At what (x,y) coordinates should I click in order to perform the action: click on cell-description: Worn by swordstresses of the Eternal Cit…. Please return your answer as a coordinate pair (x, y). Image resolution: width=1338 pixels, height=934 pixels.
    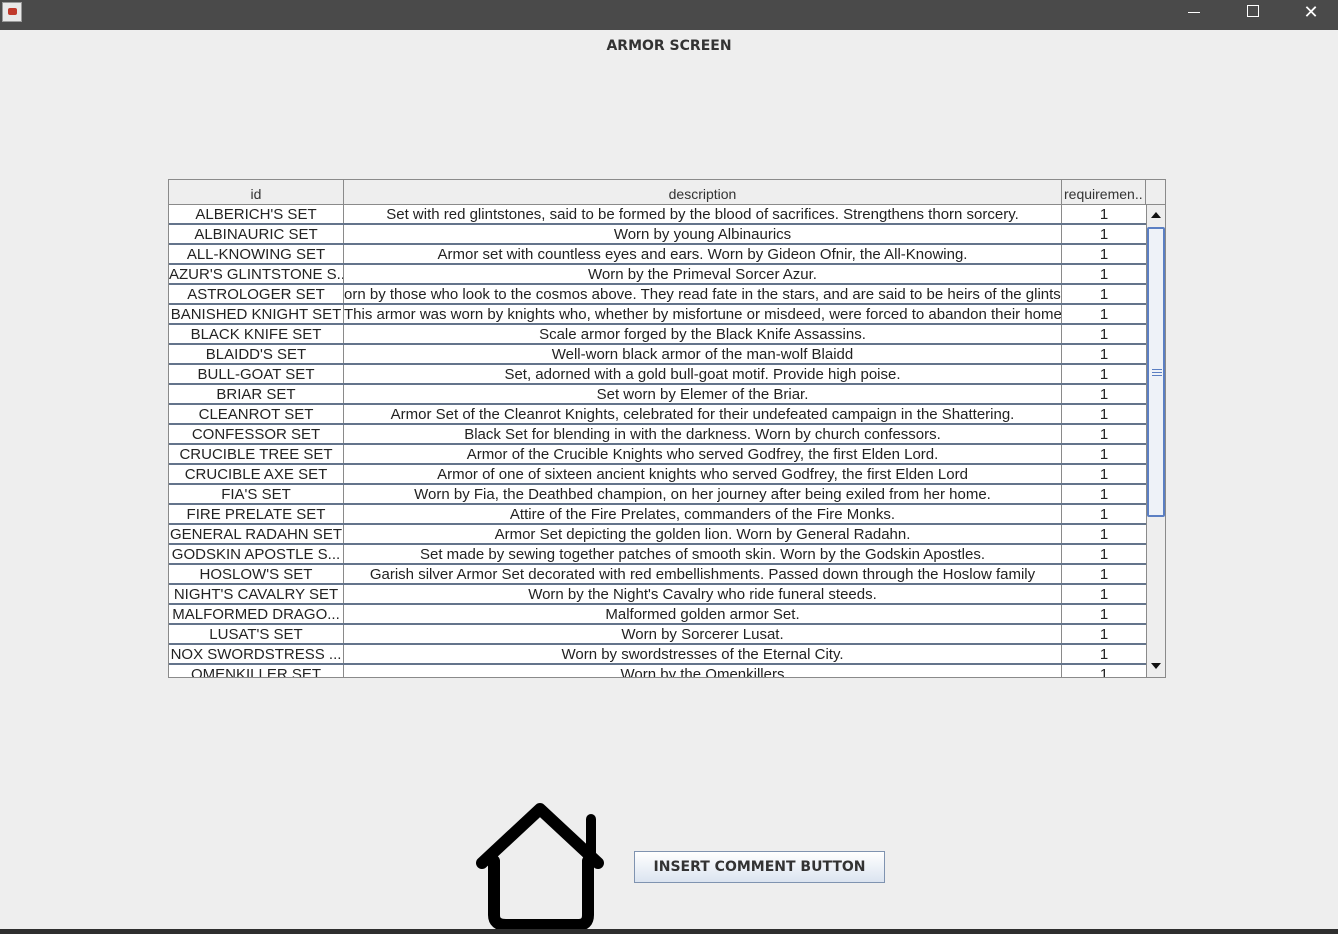
    Looking at the image, I should click on (703, 654).